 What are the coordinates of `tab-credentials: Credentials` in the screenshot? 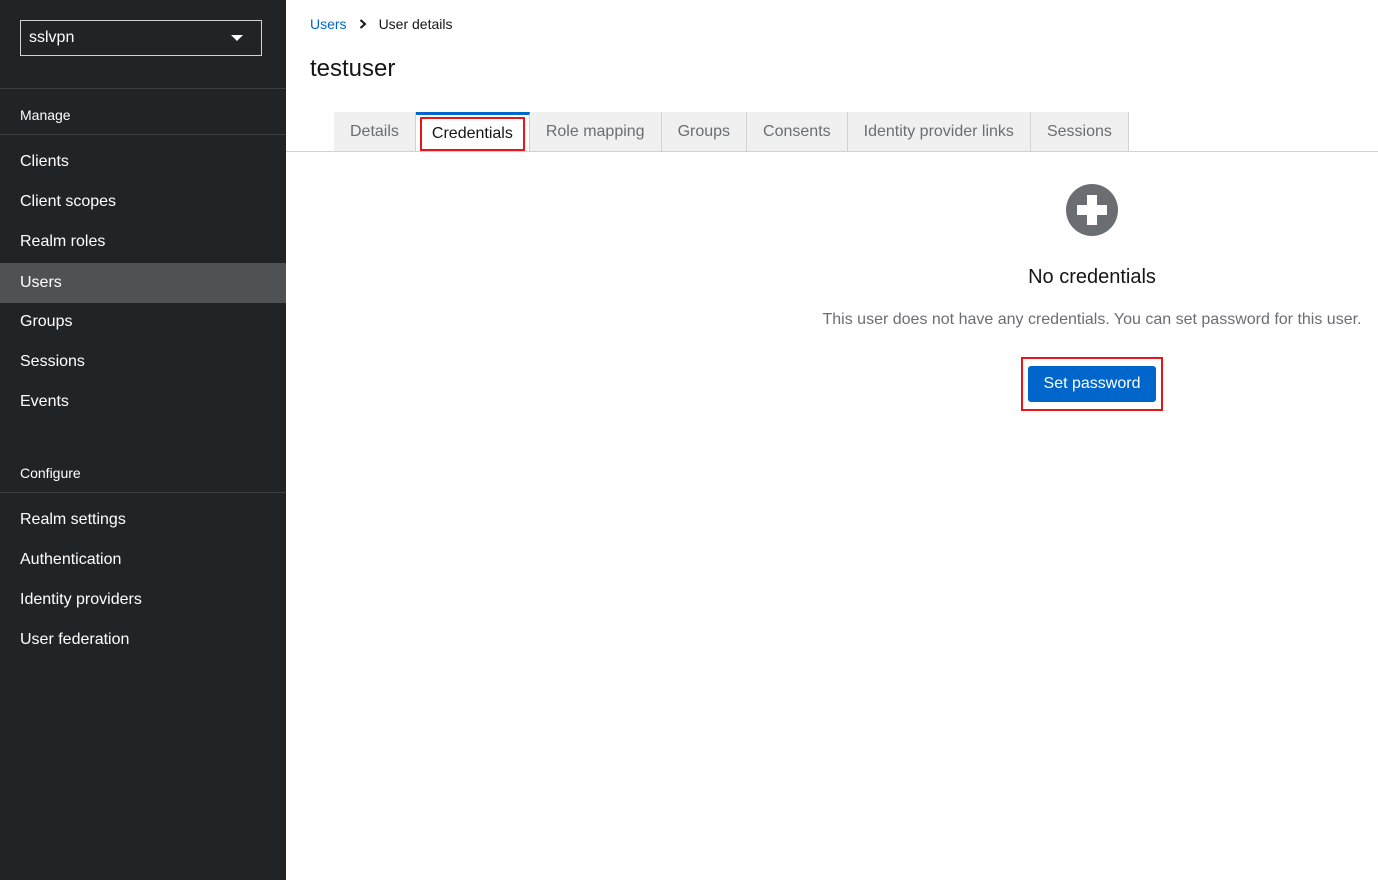 It's located at (472, 132).